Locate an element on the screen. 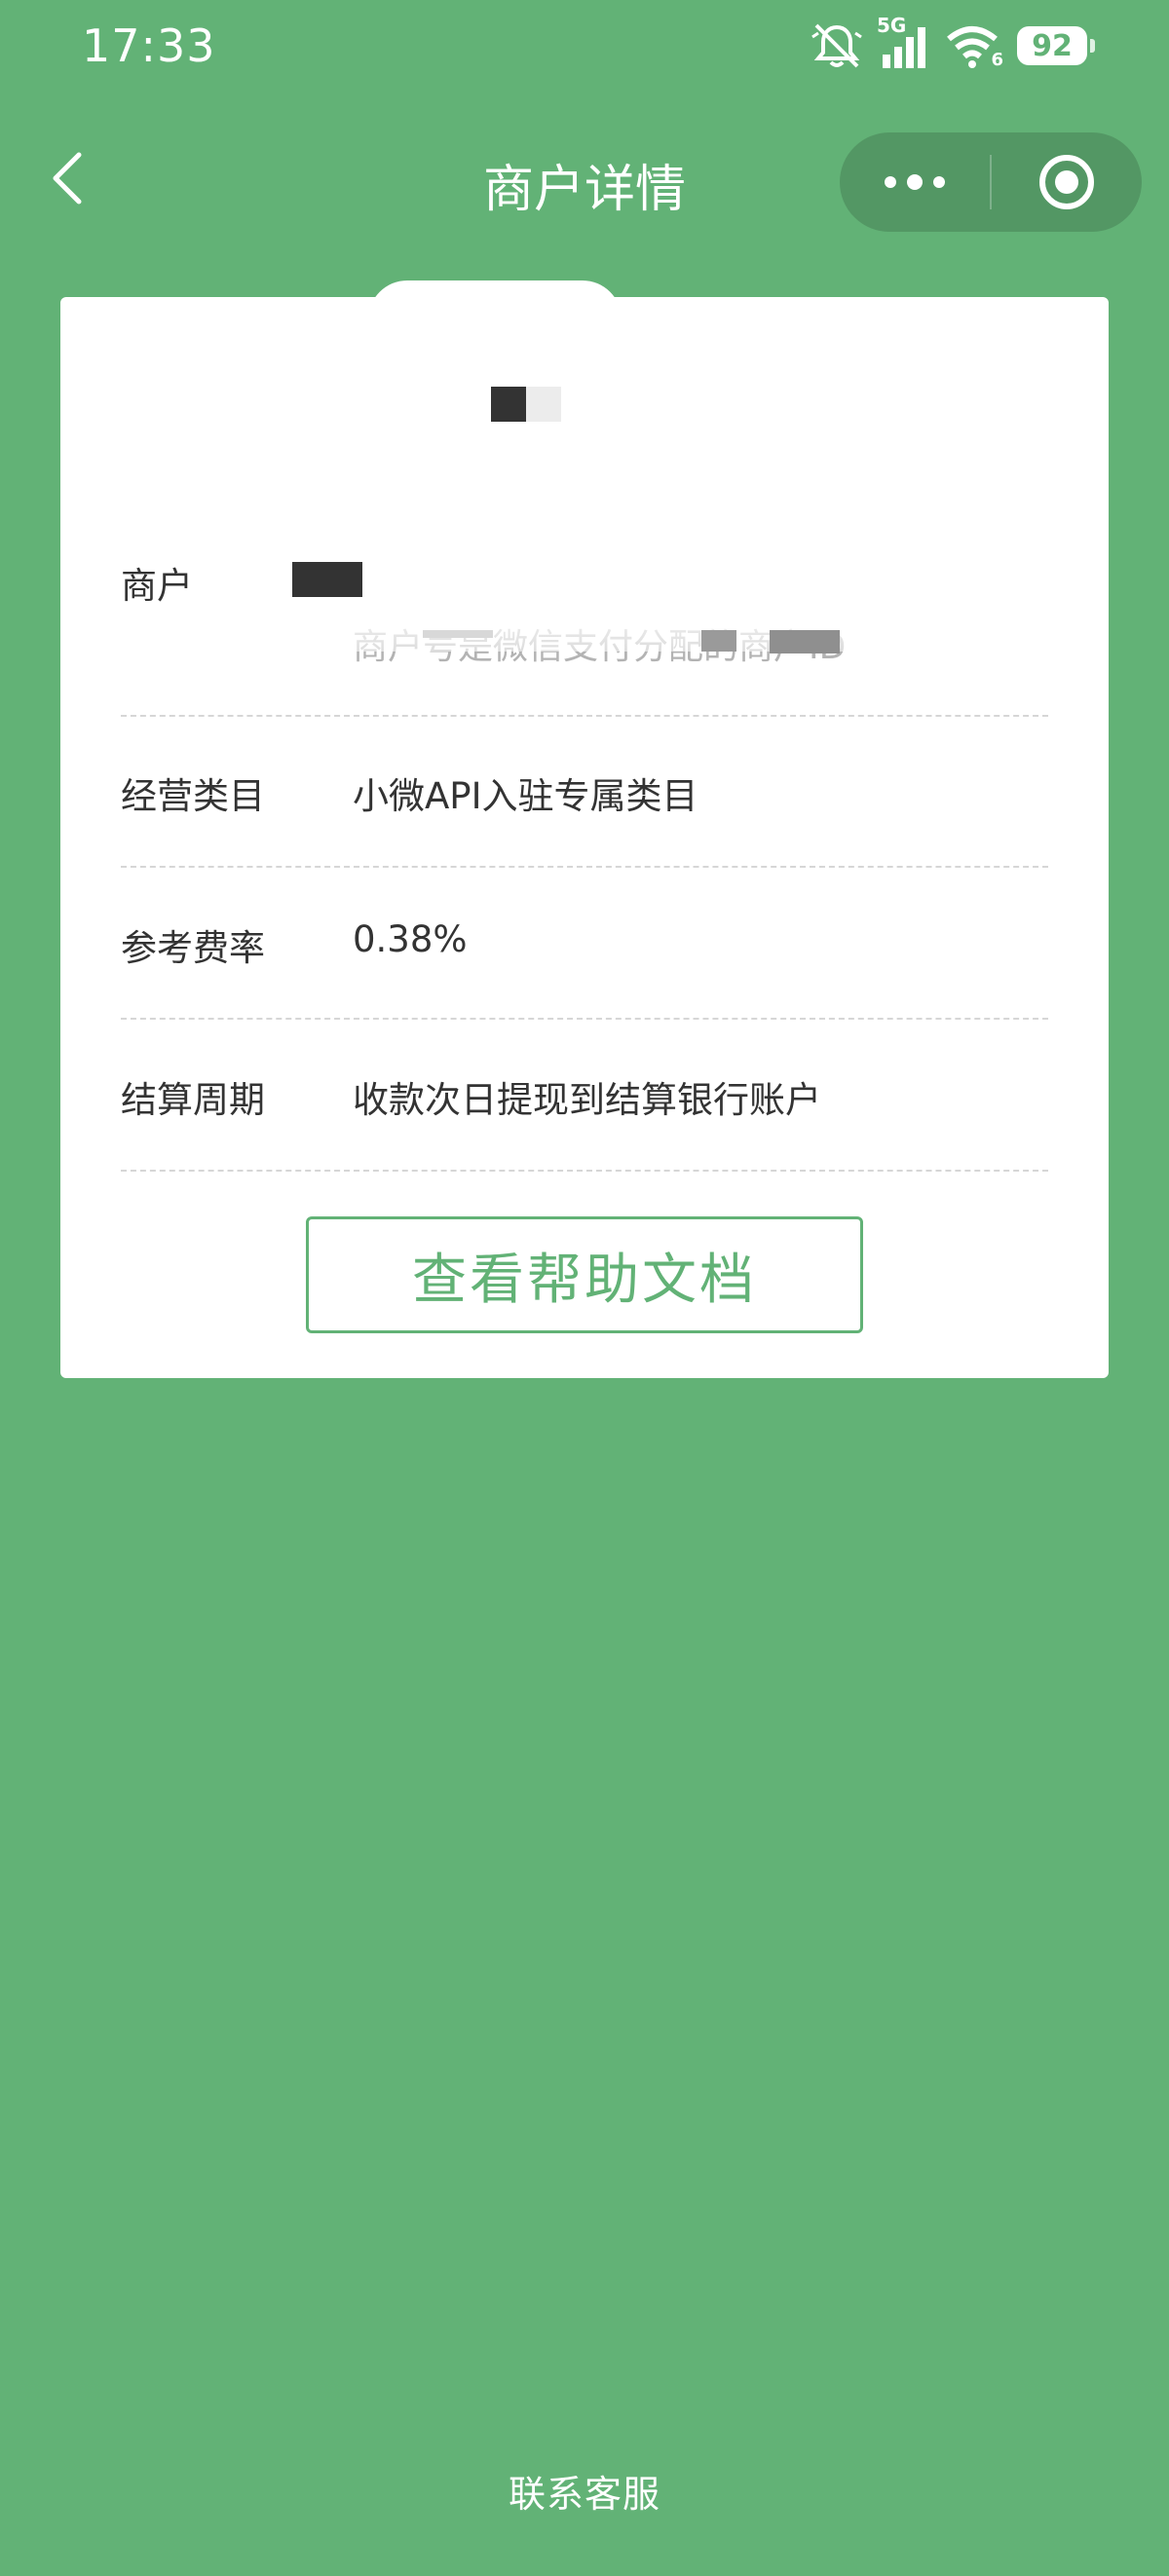  wifi-badge: 6 is located at coordinates (997, 60).